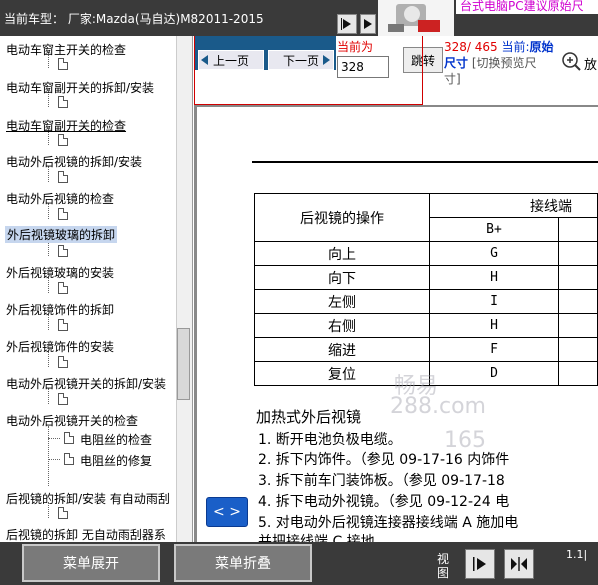 The width and height of the screenshot is (598, 585). What do you see at coordinates (60, 198) in the screenshot?
I see `sidebar-item: 电动外后视镜的检查` at bounding box center [60, 198].